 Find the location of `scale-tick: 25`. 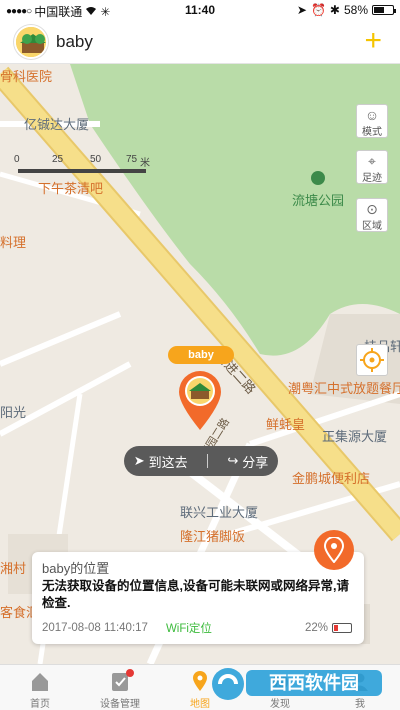

scale-tick: 25 is located at coordinates (58, 159).